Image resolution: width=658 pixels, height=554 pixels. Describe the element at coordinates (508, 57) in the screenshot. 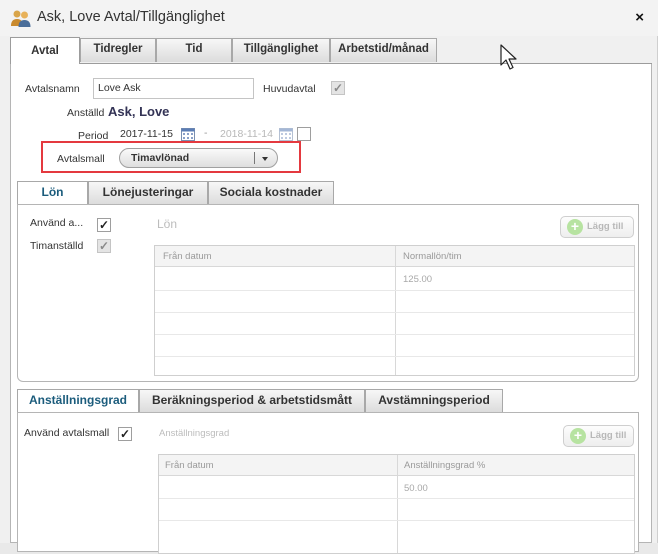

I see `mouse-pointer-icon` at that location.